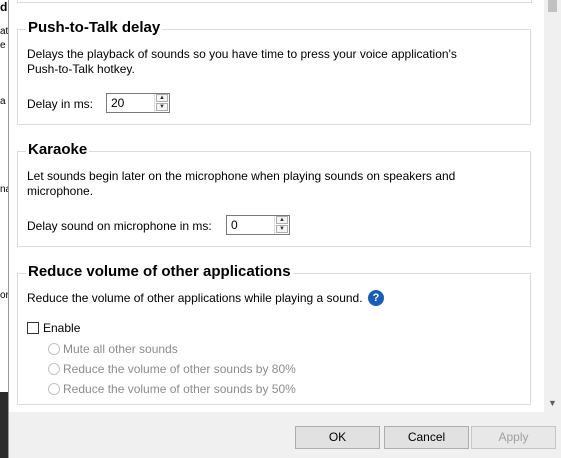 The image size is (561, 458). What do you see at coordinates (376, 298) in the screenshot?
I see `help-icon: ?` at bounding box center [376, 298].